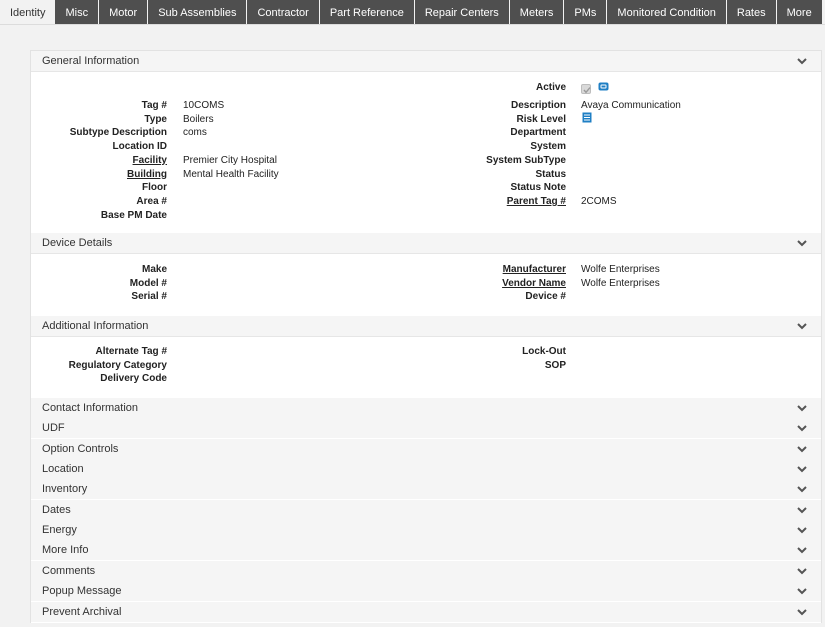  What do you see at coordinates (426, 612) in the screenshot?
I see `section-header-prevent-archival: Prevent Archival` at bounding box center [426, 612].